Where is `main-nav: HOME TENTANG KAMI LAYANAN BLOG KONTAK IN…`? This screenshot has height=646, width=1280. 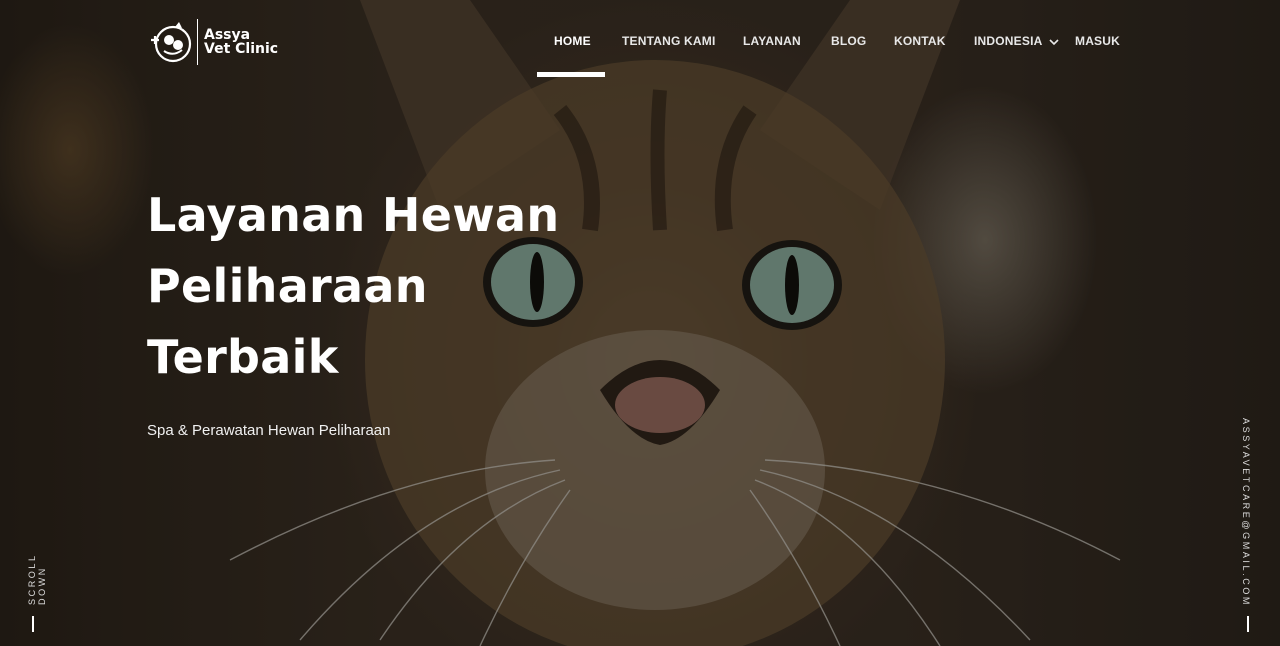
main-nav: HOME TENTANG KAMI LAYANAN BLOG KONTAK IN… is located at coordinates (640, 44).